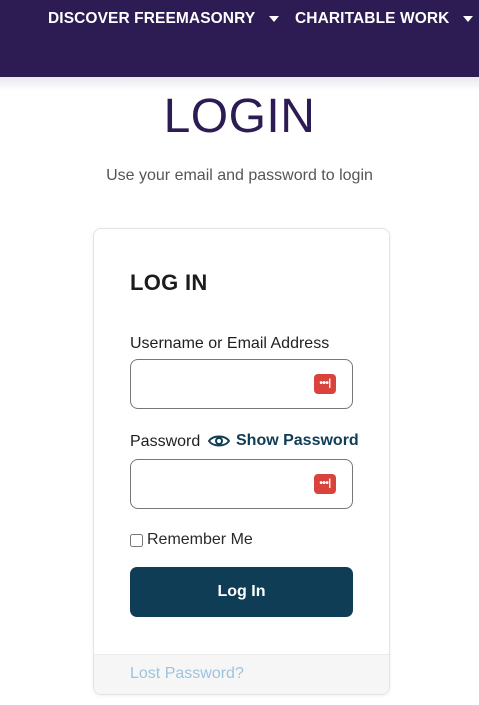 The height and width of the screenshot is (705, 479). What do you see at coordinates (187, 674) in the screenshot?
I see `lost-password-link: Lost Password?` at bounding box center [187, 674].